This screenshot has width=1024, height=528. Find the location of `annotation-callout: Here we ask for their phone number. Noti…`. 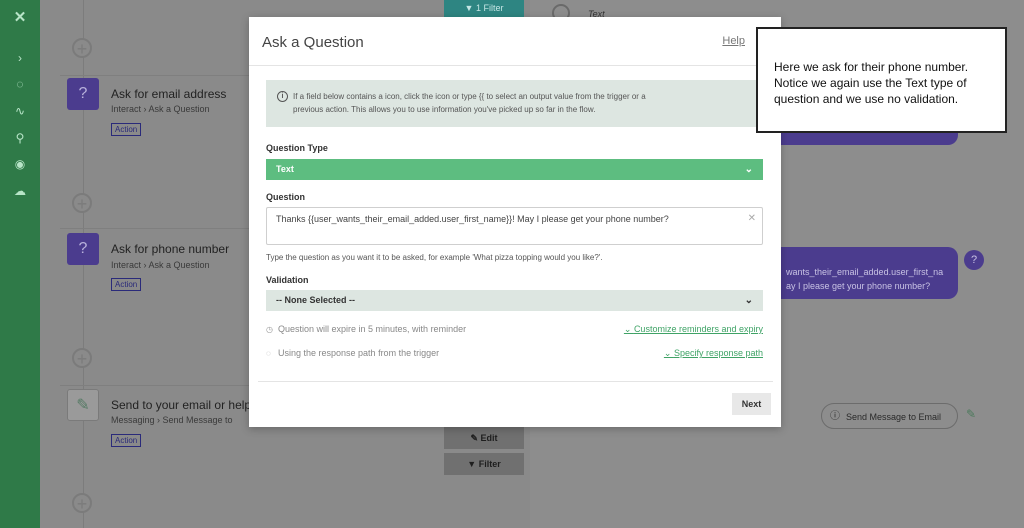

annotation-callout: Here we ask for their phone number. Noti… is located at coordinates (881, 80).